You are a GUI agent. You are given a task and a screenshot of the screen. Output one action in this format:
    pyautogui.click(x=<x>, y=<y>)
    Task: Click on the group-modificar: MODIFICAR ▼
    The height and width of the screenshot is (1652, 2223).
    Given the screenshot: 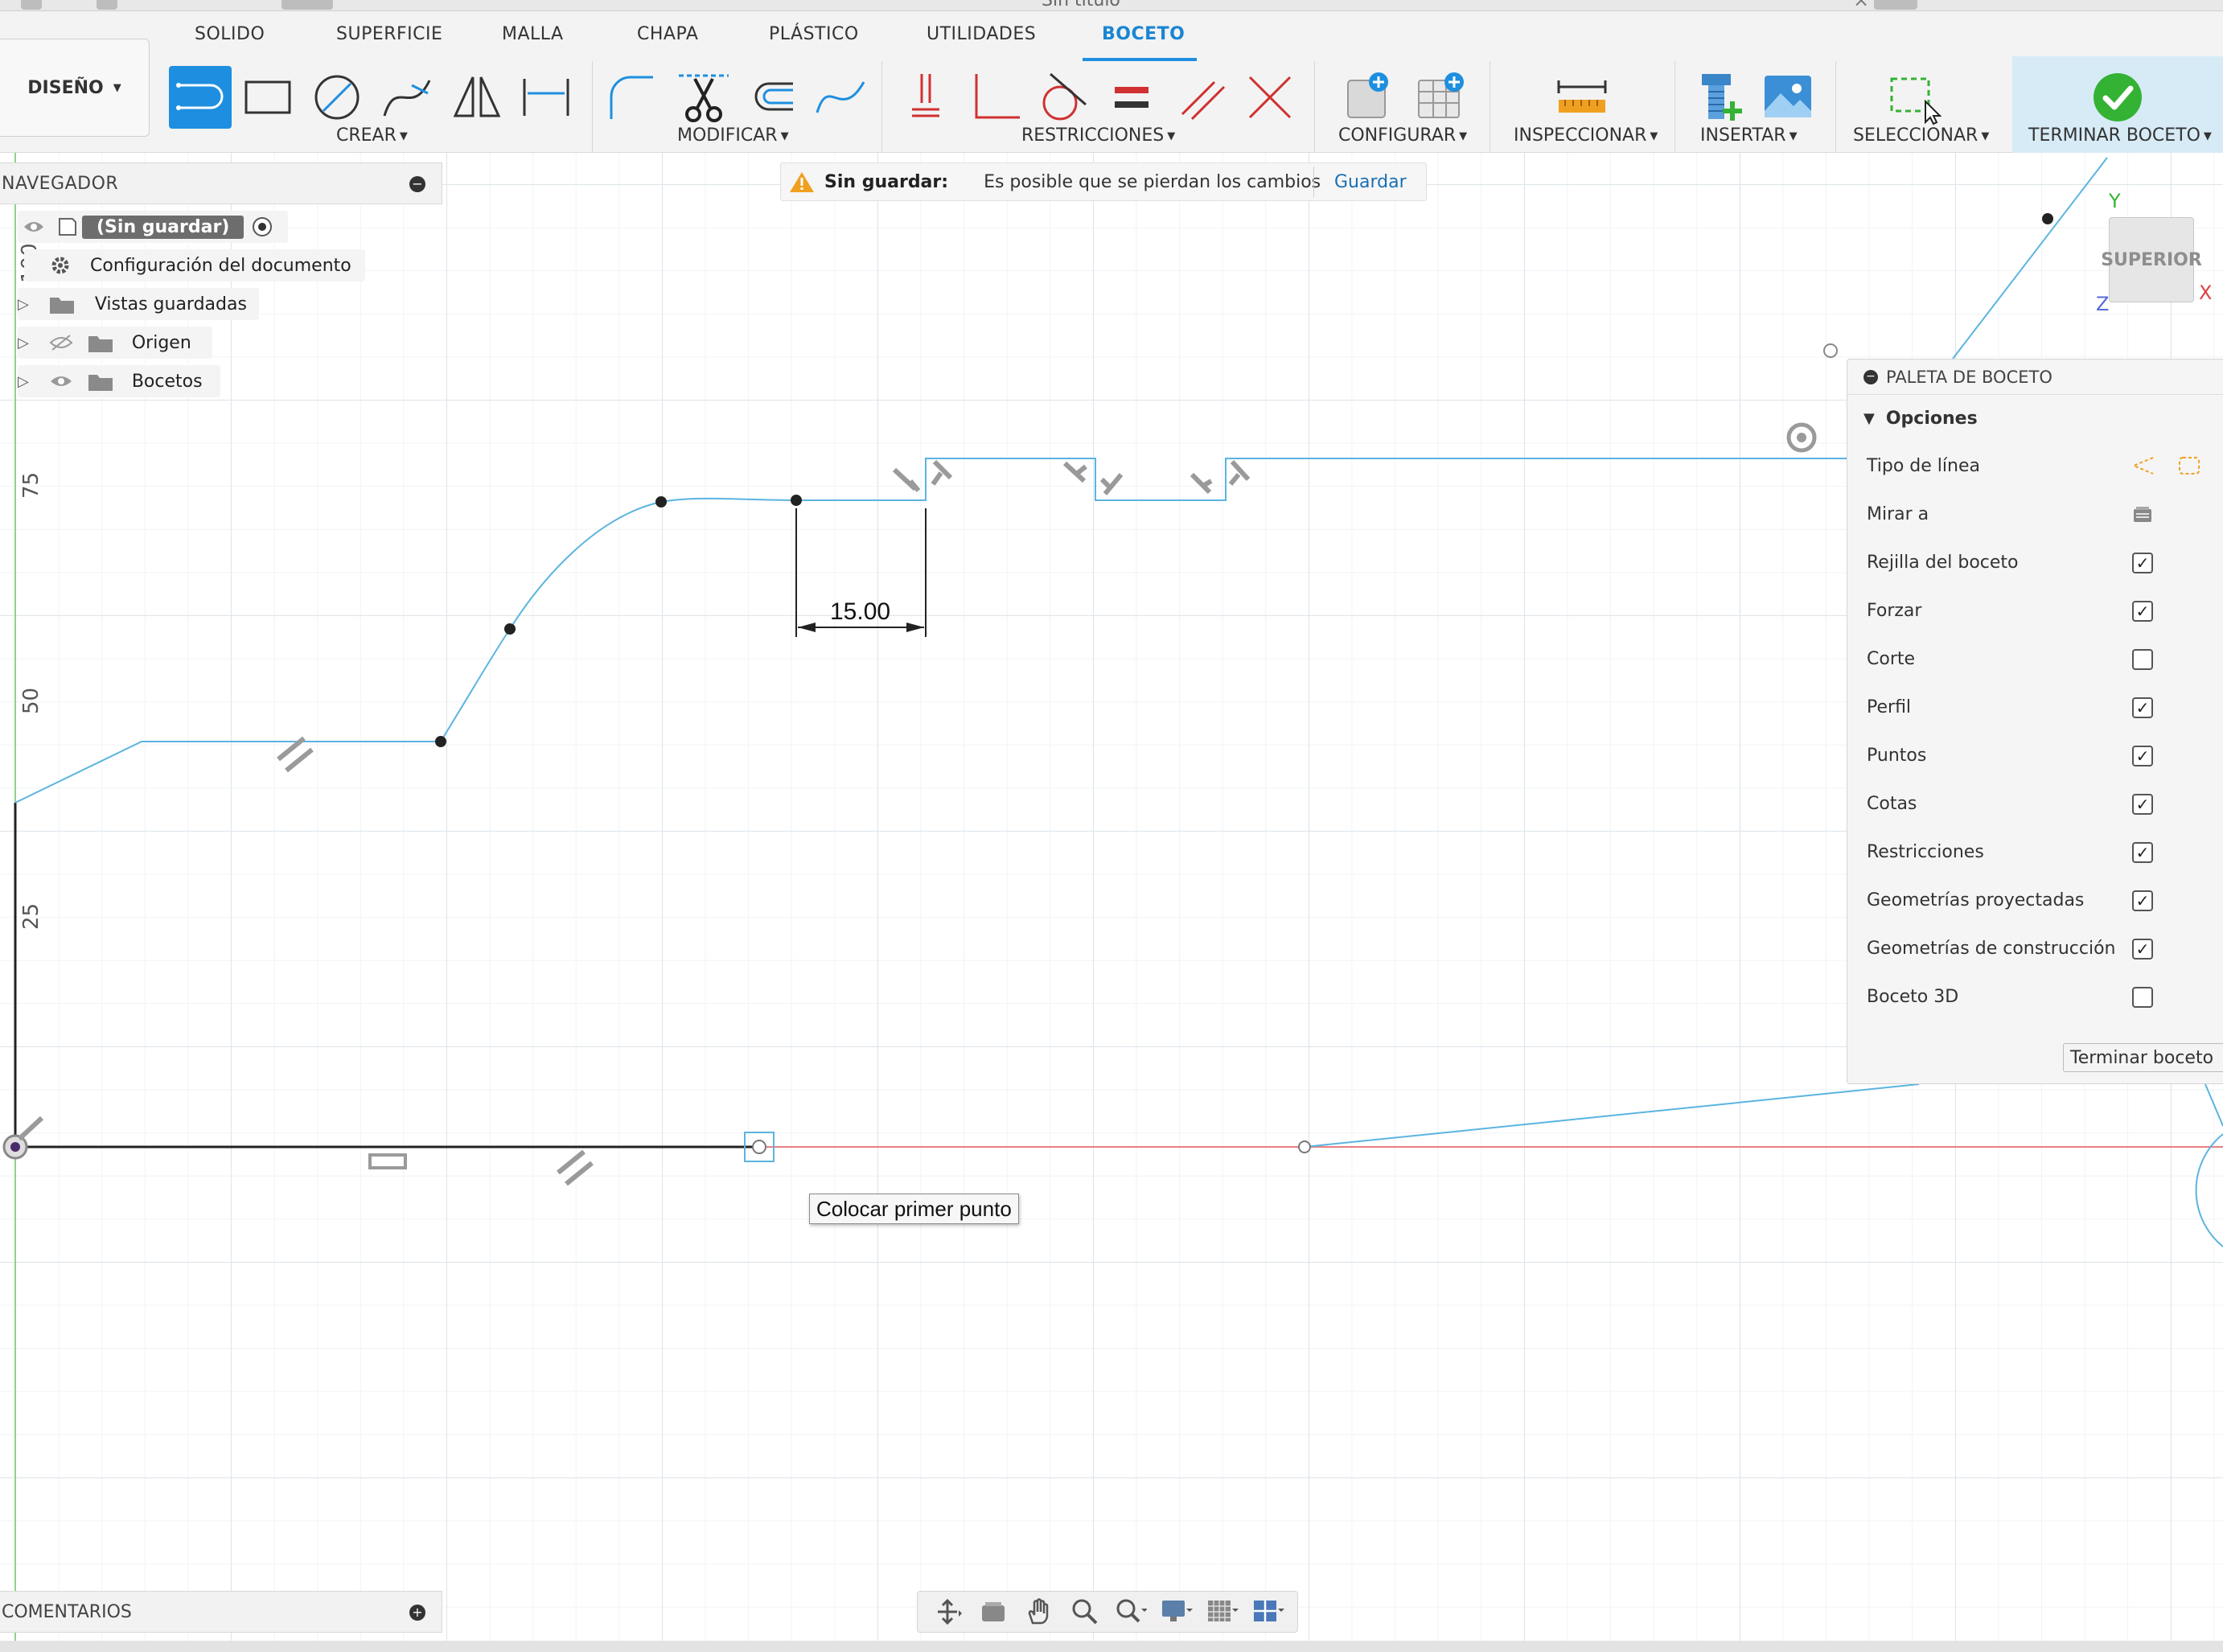 What is the action you would take?
    pyautogui.click(x=733, y=135)
    